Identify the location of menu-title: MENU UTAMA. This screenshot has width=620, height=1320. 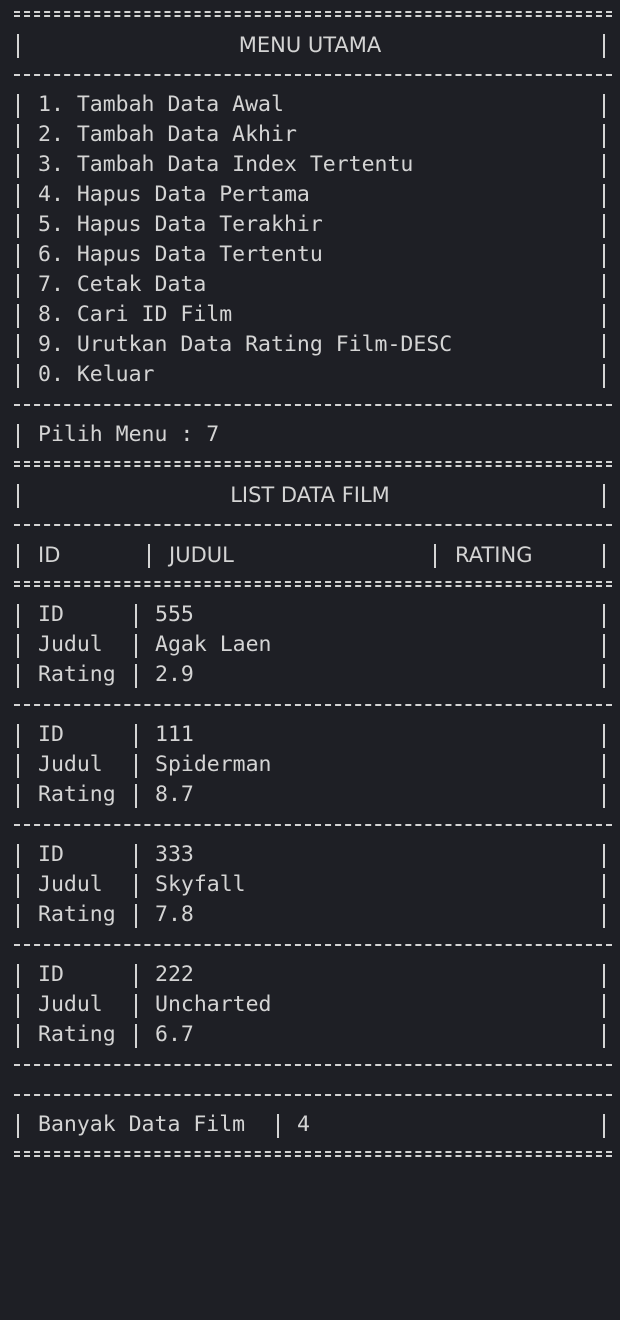
(310, 45).